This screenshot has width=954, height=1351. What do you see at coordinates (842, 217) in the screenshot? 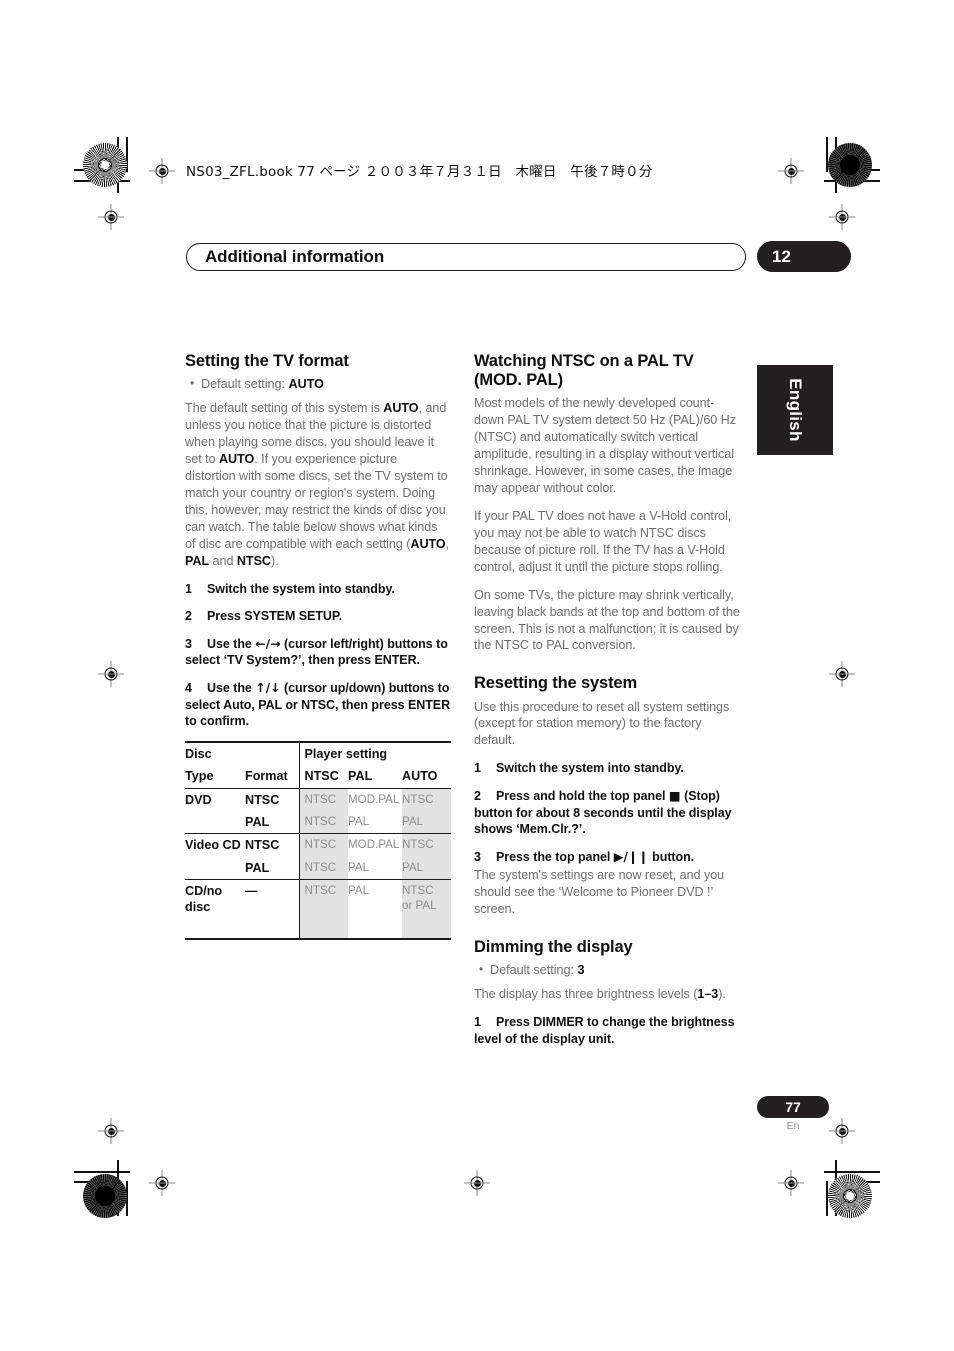
I see `registration-mark-right-upper` at bounding box center [842, 217].